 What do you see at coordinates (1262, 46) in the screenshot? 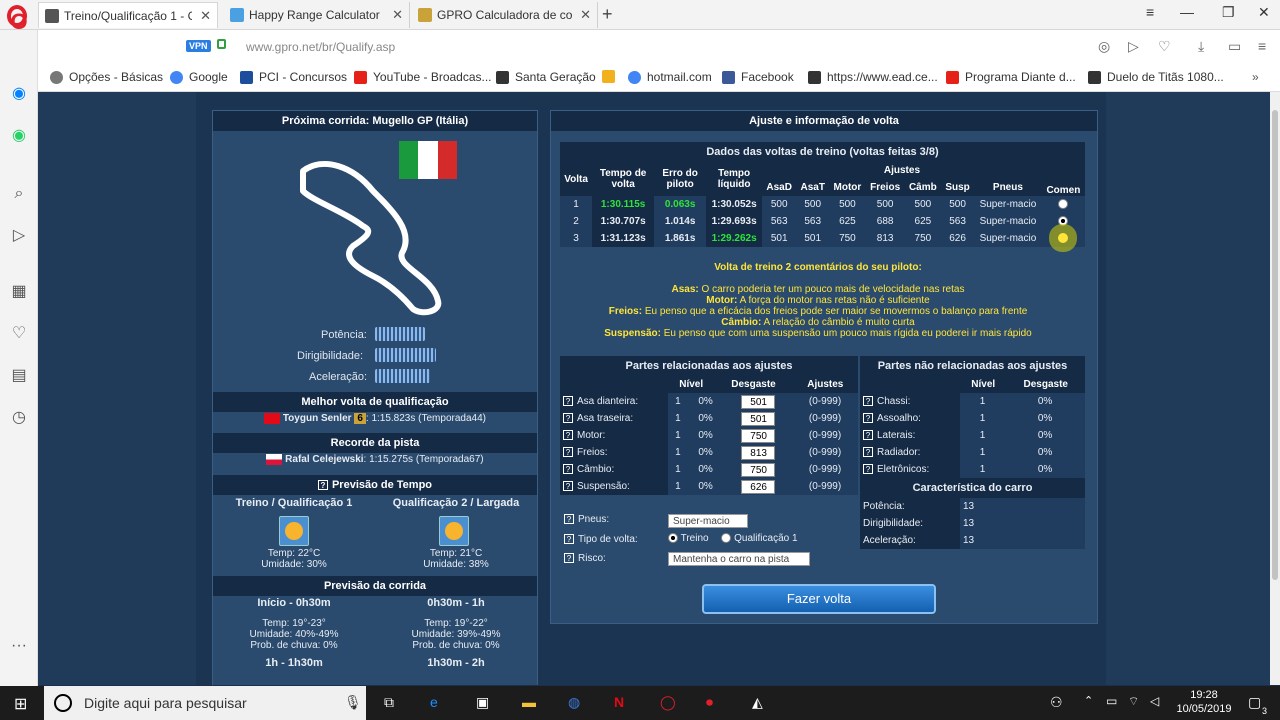
I see `menu-icon: ≡` at bounding box center [1262, 46].